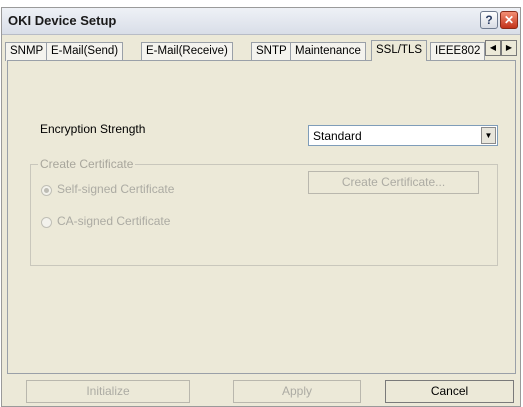 The height and width of the screenshot is (407, 523). Describe the element at coordinates (46, 222) in the screenshot. I see `ca-signed-radio` at that location.